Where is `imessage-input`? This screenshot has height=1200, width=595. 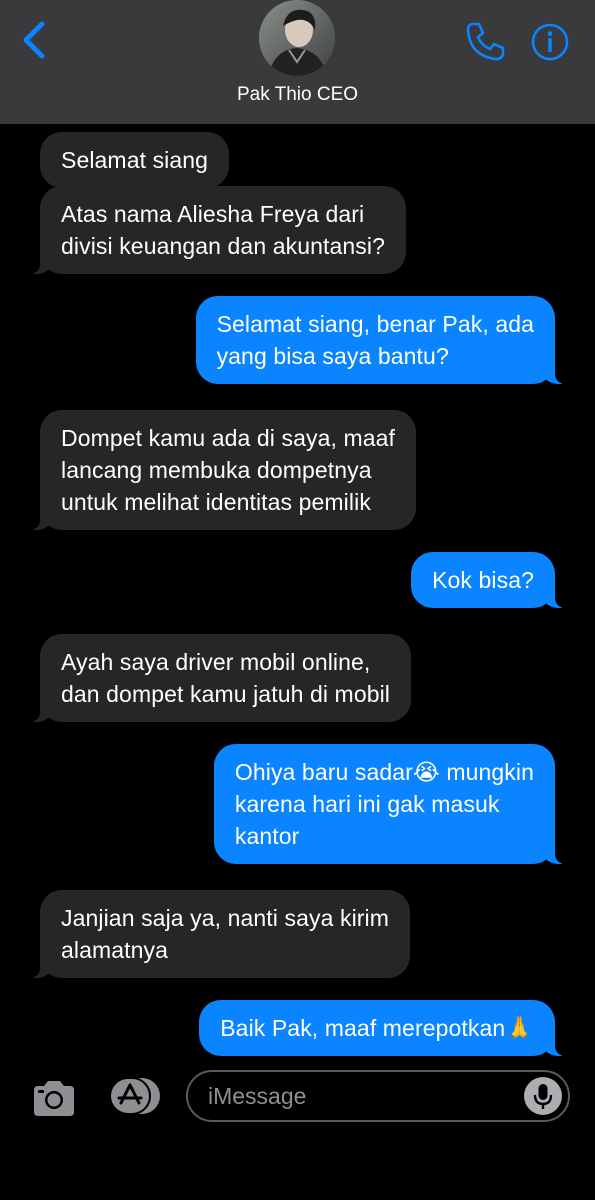 imessage-input is located at coordinates (358, 1096).